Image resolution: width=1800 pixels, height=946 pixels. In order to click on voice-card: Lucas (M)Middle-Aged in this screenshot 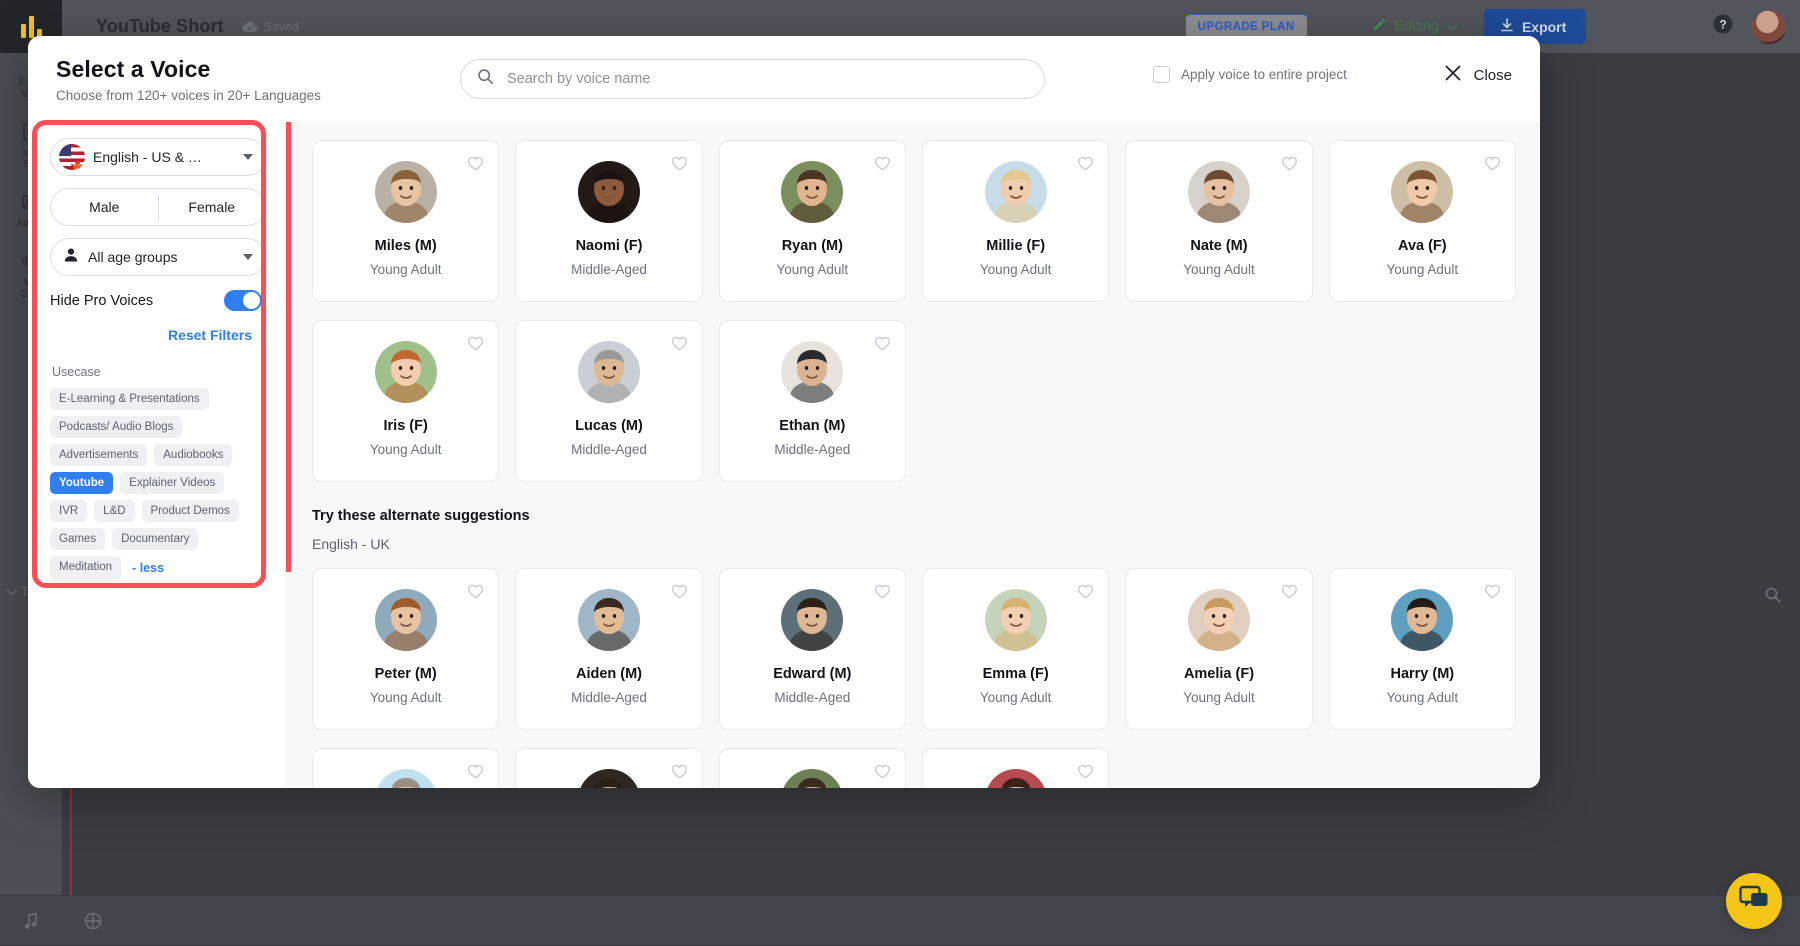, I will do `click(608, 401)`.